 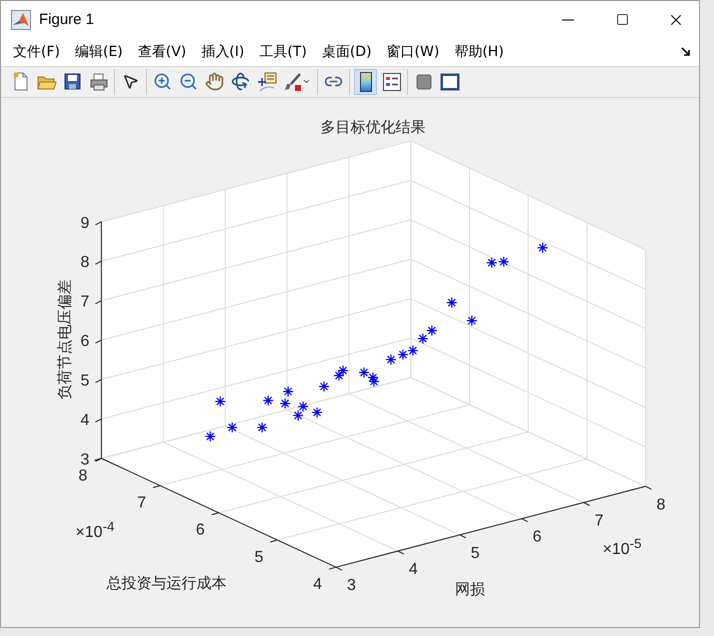 I want to click on window-title: Figure 1, so click(x=67, y=19).